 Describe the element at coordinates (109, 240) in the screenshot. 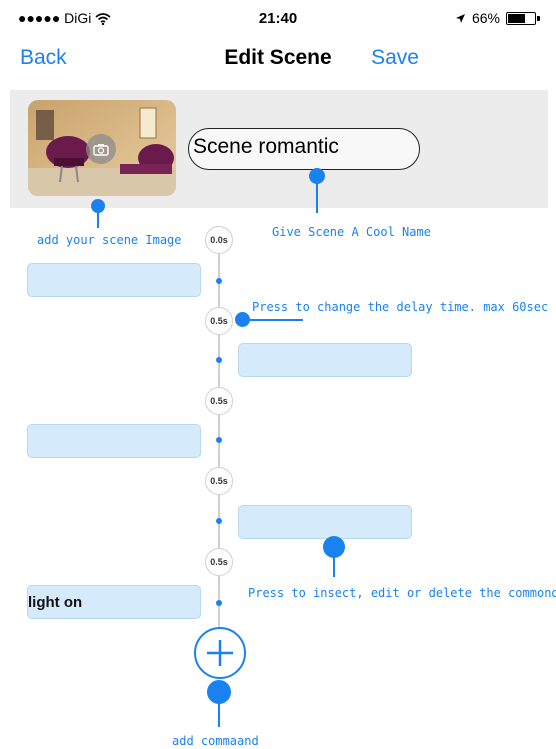

I see `annotation-image: add your scene Image` at that location.